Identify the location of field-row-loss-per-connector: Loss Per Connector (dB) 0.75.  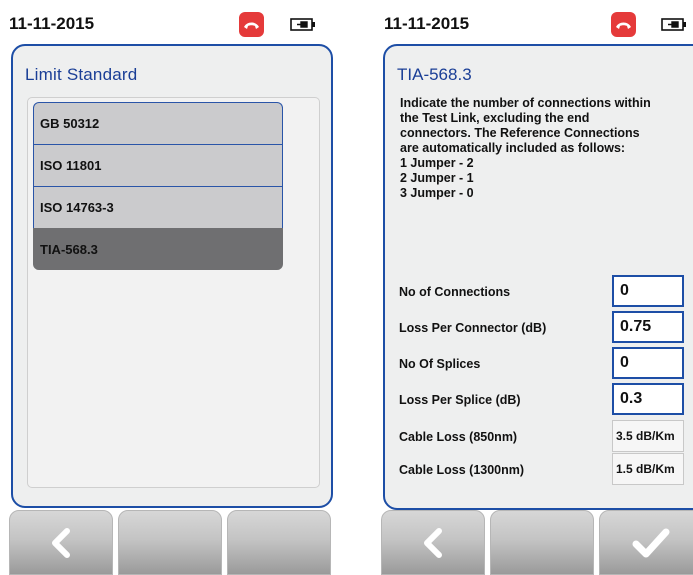
(544, 327).